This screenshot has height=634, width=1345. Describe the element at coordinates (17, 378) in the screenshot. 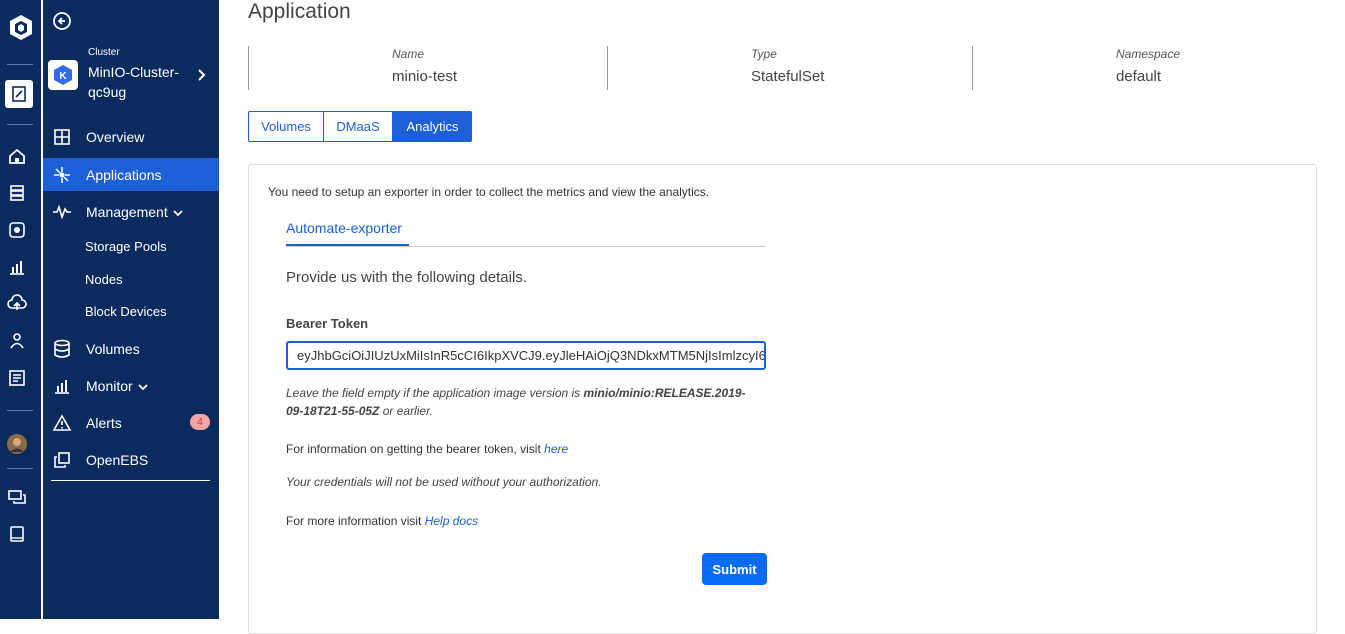

I see `report-icon` at that location.